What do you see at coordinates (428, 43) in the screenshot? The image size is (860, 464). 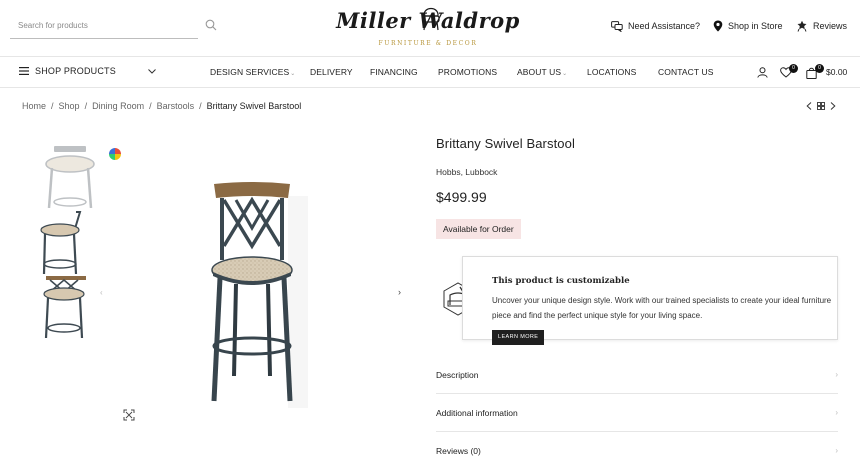 I see `logo-tagline: FURNITURE & DECOR` at bounding box center [428, 43].